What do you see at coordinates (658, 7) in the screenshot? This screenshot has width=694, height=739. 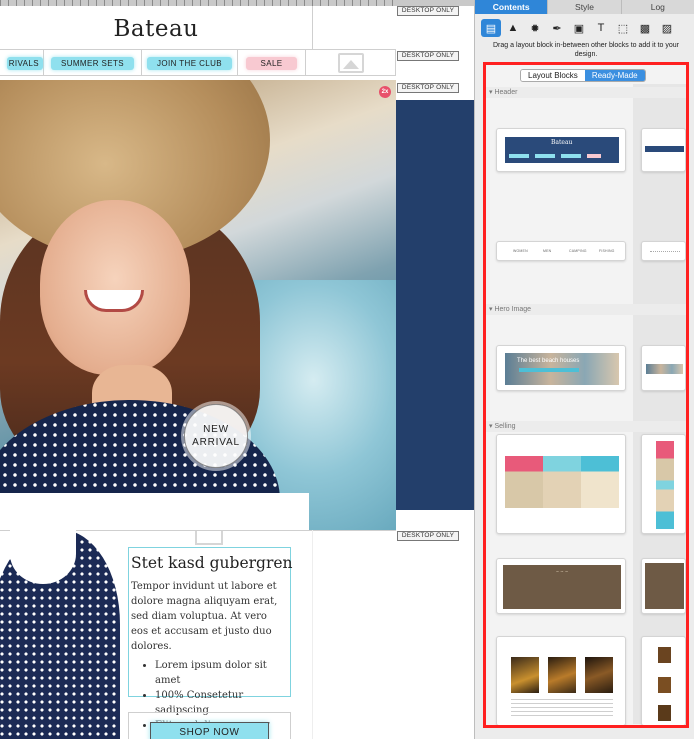 I see `tab-log: Log` at bounding box center [658, 7].